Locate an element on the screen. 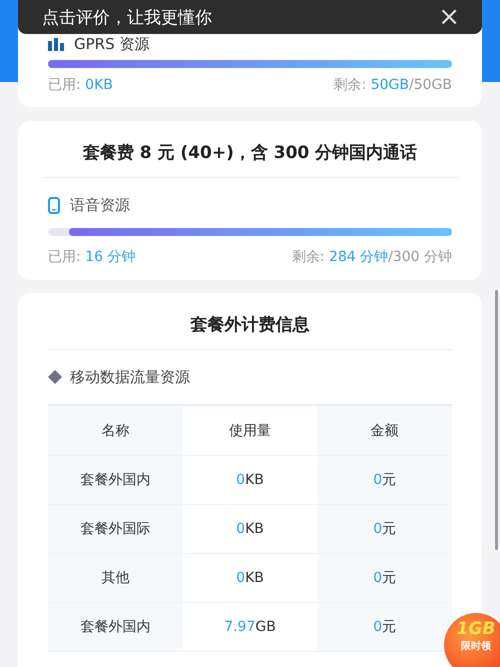 The height and width of the screenshot is (667, 500). used-amount: 已用: 16 分钟 is located at coordinates (92, 257).